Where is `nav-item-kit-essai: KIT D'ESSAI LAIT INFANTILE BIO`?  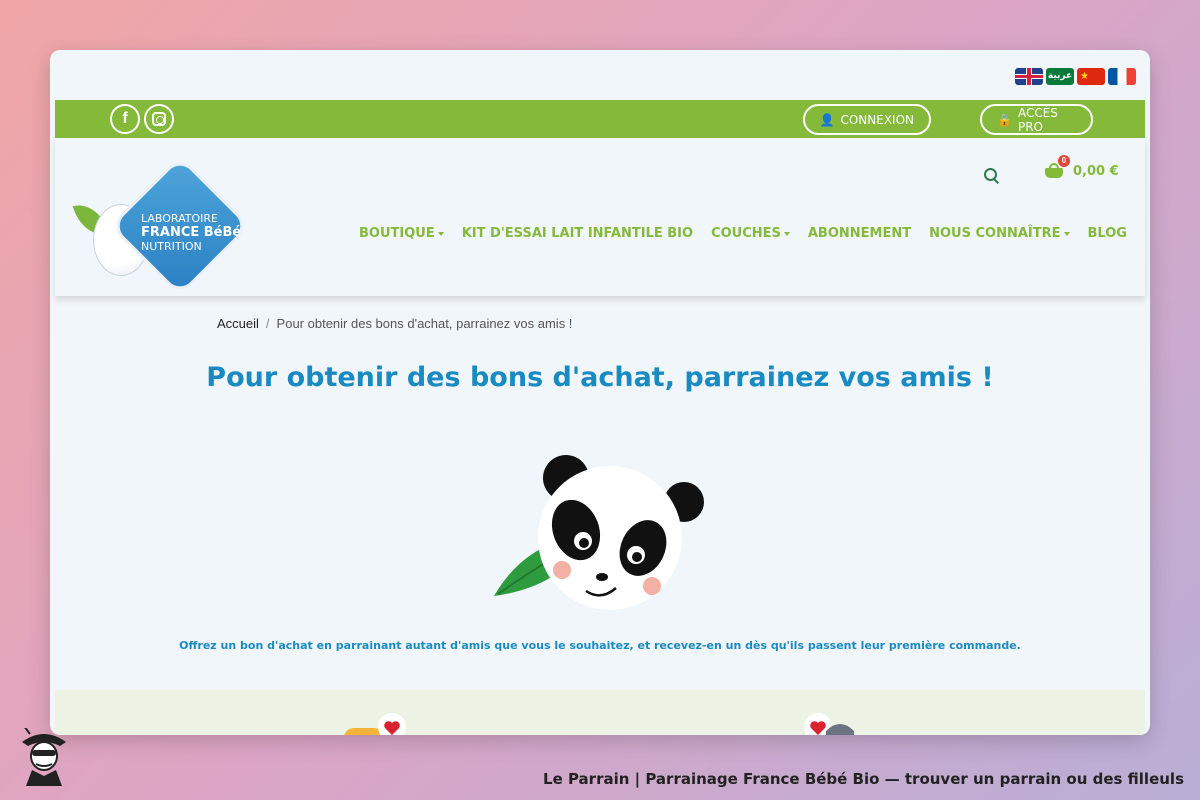
nav-item-kit-essai: KIT D'ESSAI LAIT INFANTILE BIO is located at coordinates (577, 233).